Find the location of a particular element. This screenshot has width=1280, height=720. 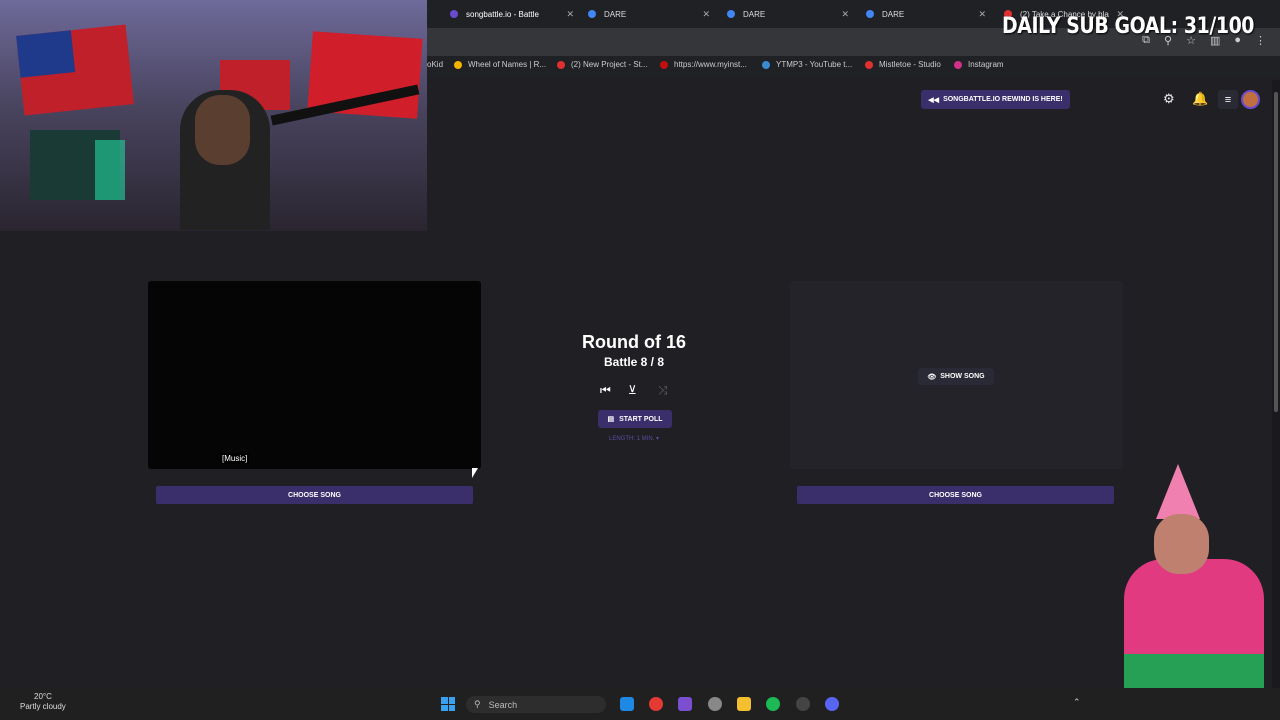

show-song-button: 👁 SHOW SONG is located at coordinates (956, 376).